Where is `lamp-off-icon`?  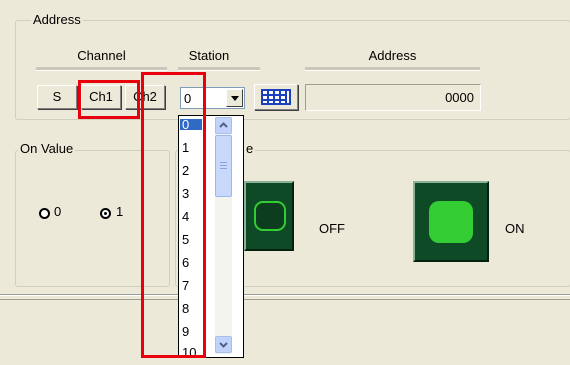
lamp-off-icon is located at coordinates (270, 216).